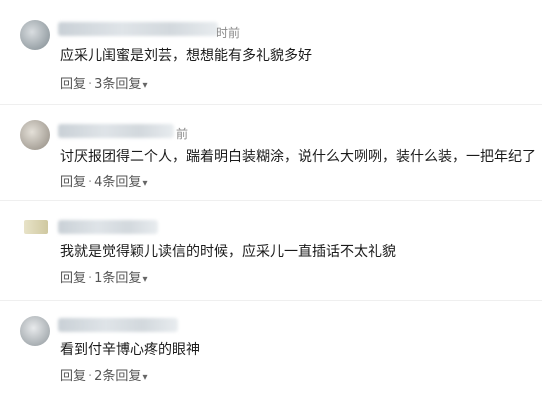 This screenshot has height=412, width=542. Describe the element at coordinates (182, 134) in the screenshot. I see `comment-time: 前` at that location.